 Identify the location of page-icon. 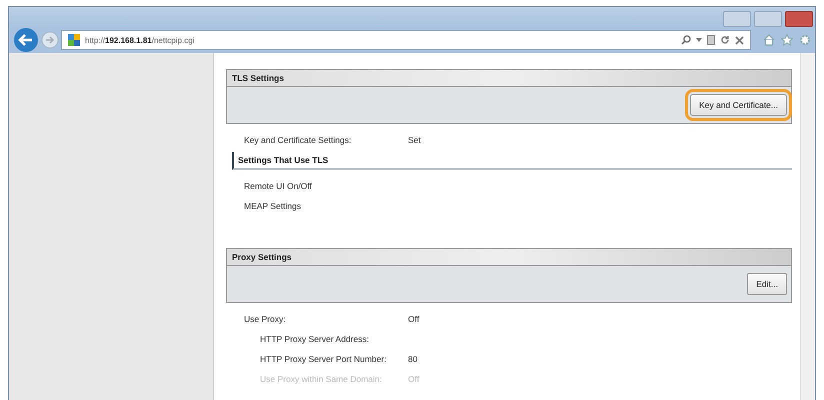
(711, 40).